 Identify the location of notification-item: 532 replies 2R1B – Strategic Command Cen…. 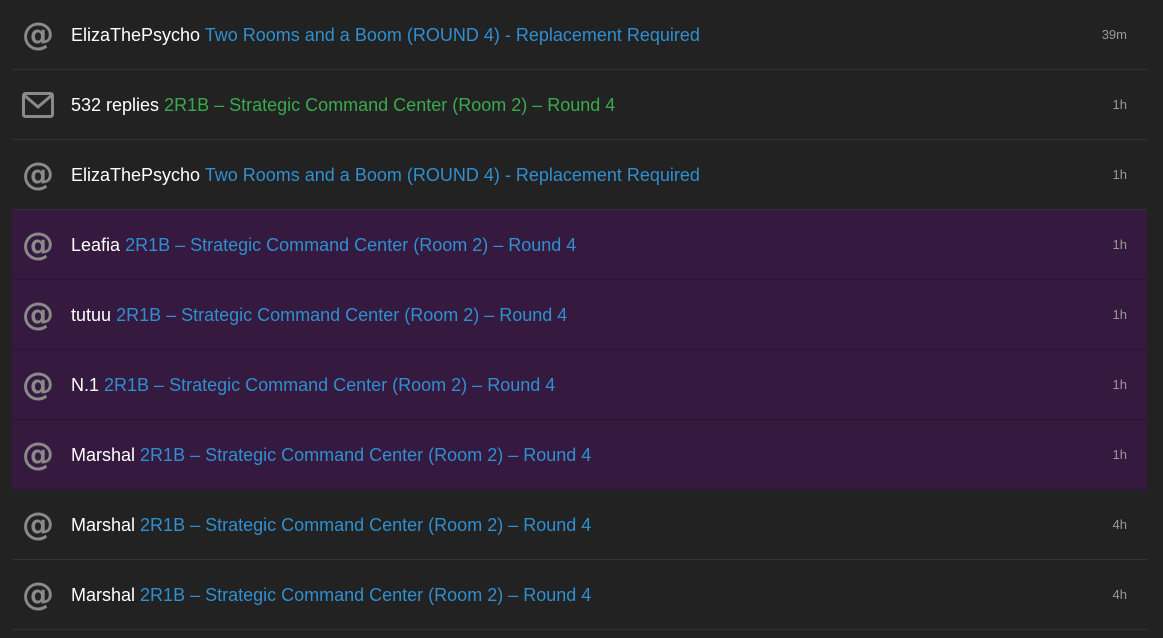
(579, 105).